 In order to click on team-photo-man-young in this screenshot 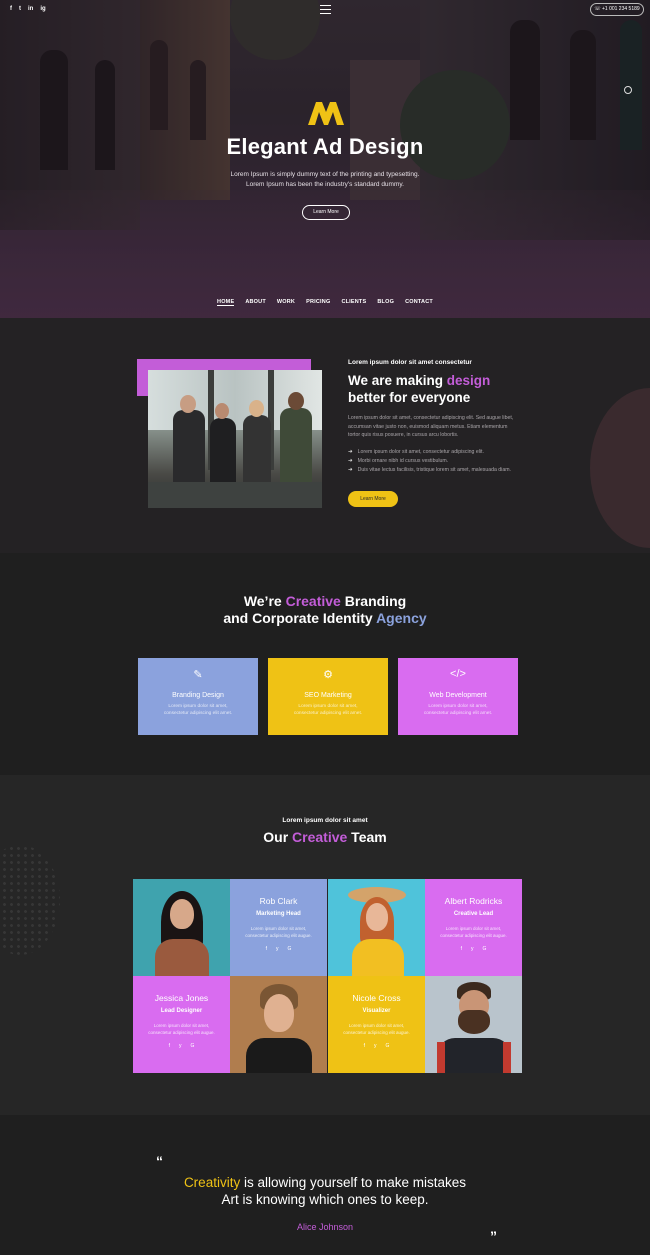, I will do `click(278, 1024)`.